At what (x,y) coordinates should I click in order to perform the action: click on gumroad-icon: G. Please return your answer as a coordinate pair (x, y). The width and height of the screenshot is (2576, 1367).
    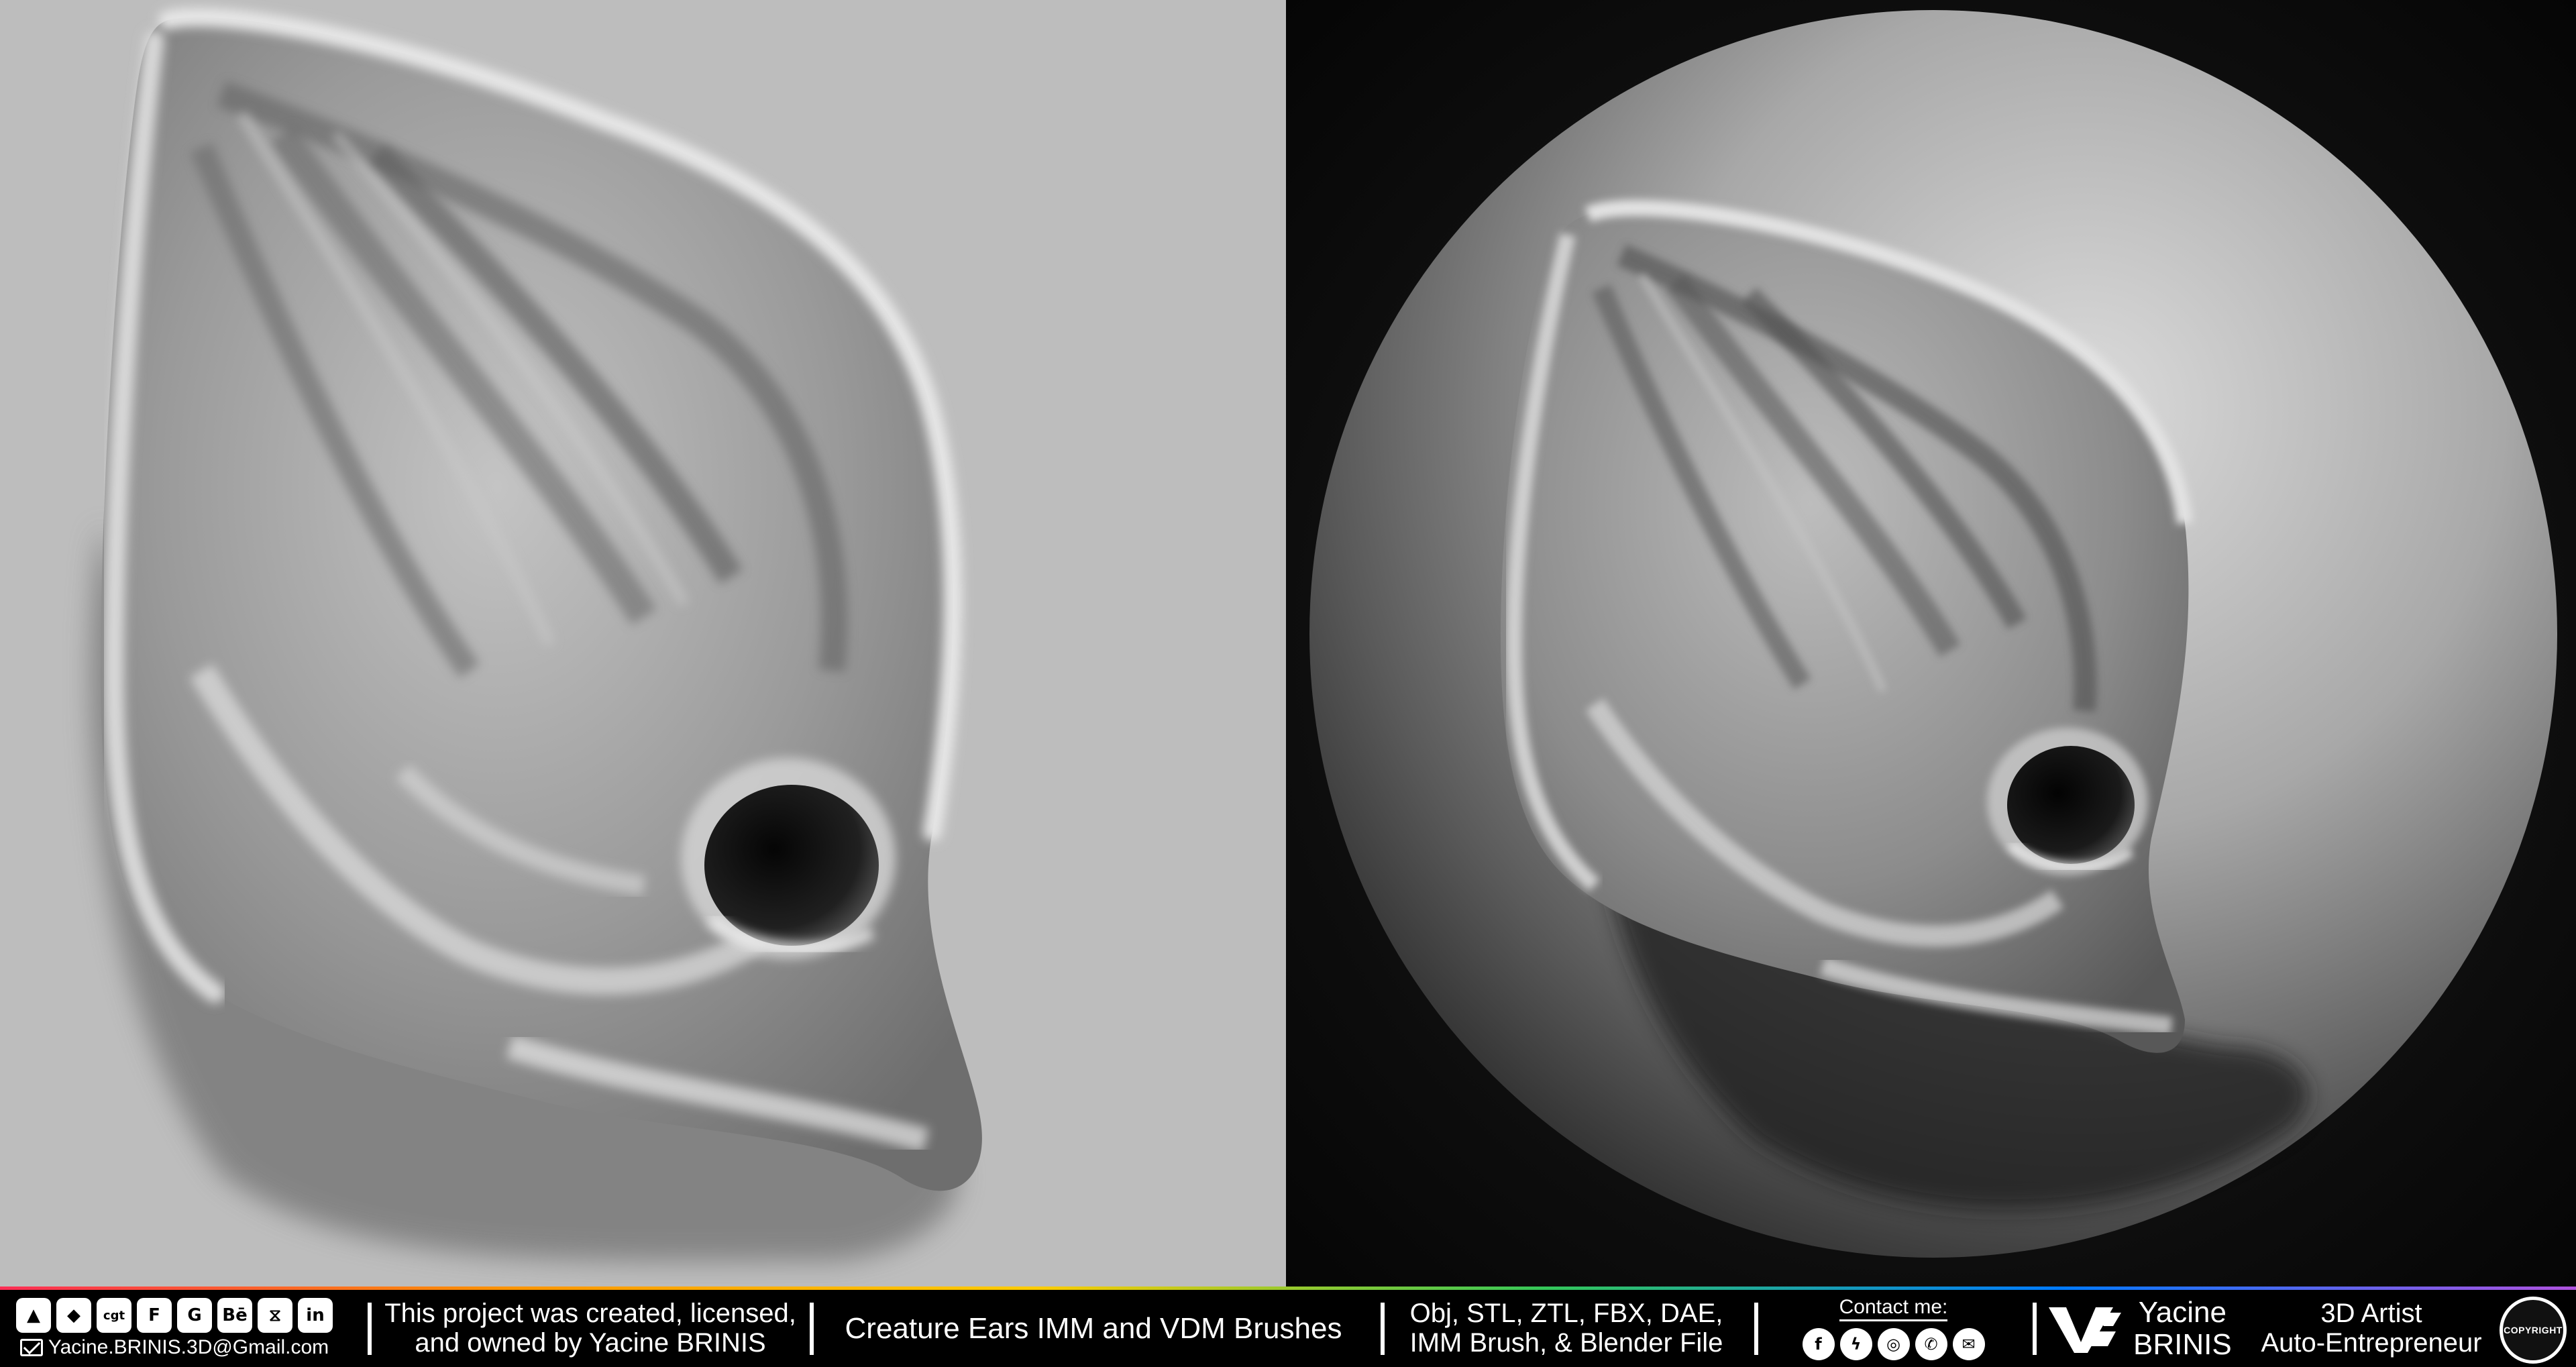
    Looking at the image, I should click on (194, 1315).